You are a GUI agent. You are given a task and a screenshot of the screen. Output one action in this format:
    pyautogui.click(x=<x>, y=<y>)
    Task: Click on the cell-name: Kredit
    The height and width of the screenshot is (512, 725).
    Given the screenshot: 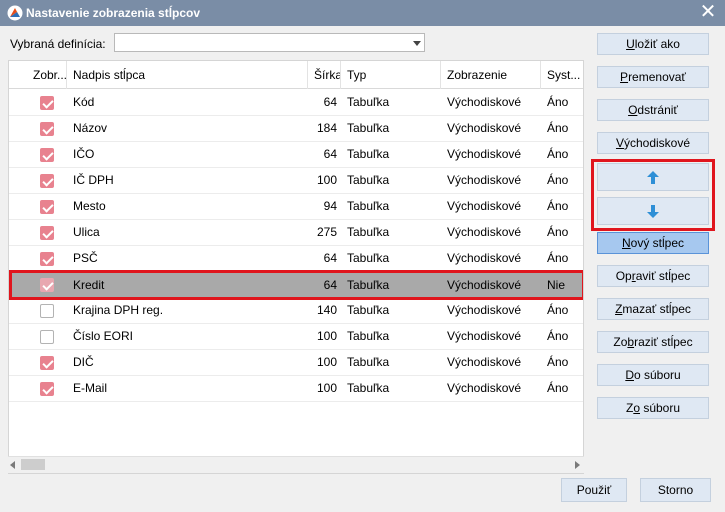 What is the action you would take?
    pyautogui.click(x=89, y=285)
    